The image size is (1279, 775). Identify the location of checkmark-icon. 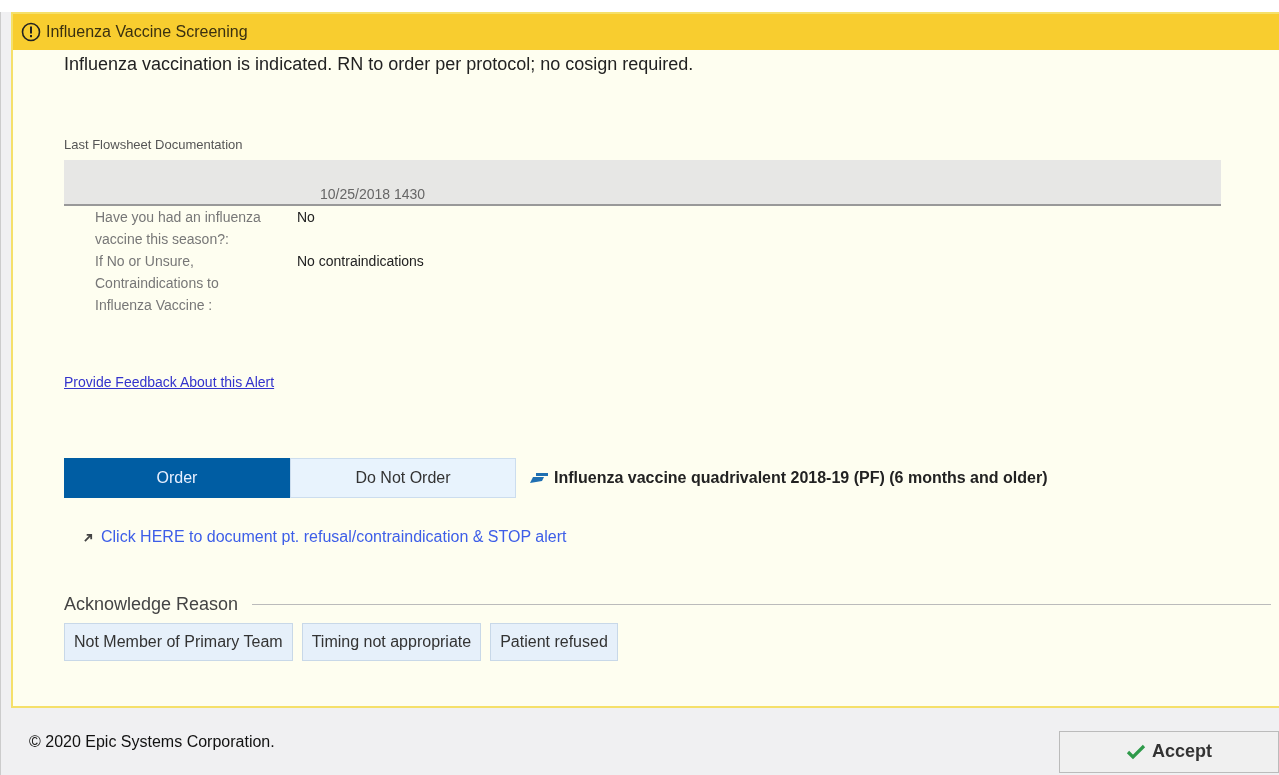
(1136, 751).